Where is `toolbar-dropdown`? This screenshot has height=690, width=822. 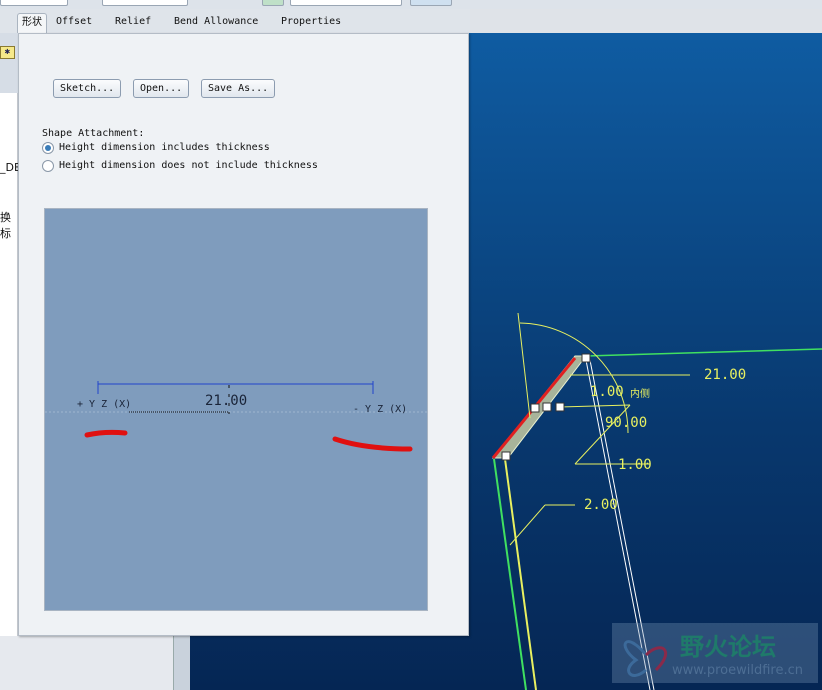
toolbar-dropdown is located at coordinates (145, 3).